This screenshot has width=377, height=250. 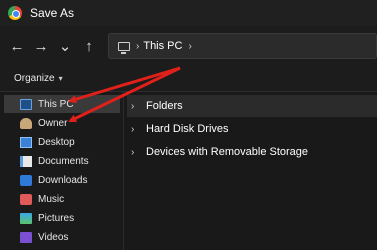 What do you see at coordinates (53, 237) in the screenshot?
I see `sidebar-item-label: Videos` at bounding box center [53, 237].